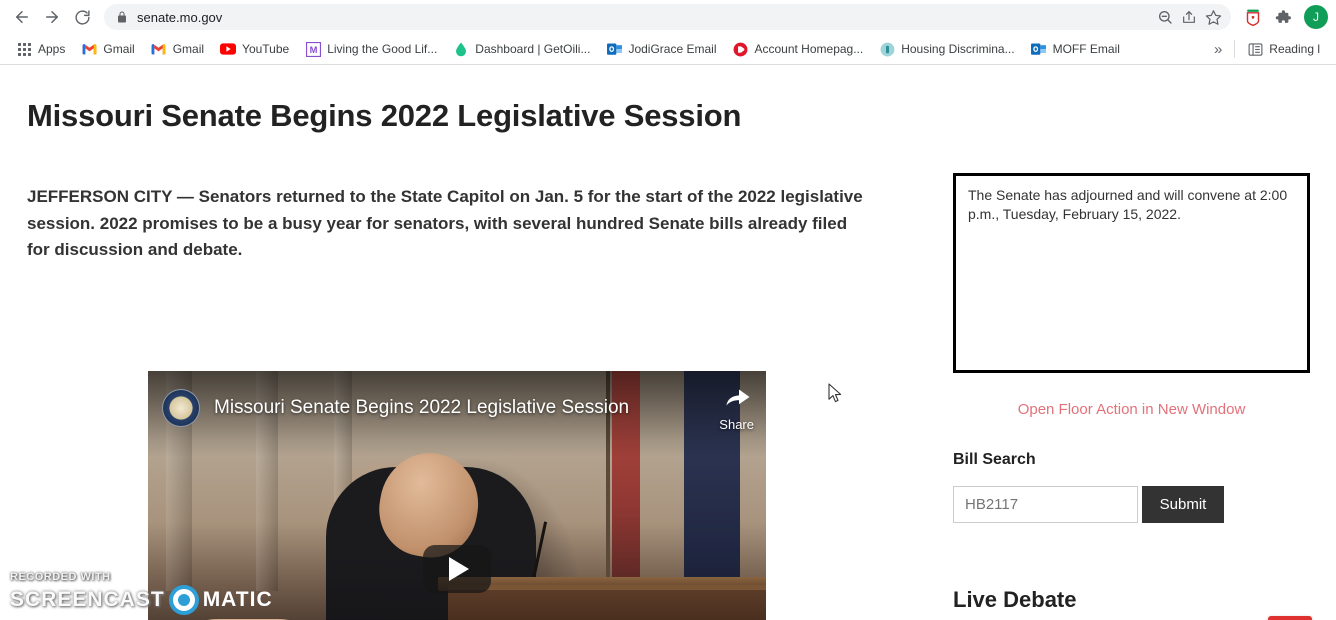  Describe the element at coordinates (994, 459) in the screenshot. I see `bill-search-heading: Bill Search` at that location.